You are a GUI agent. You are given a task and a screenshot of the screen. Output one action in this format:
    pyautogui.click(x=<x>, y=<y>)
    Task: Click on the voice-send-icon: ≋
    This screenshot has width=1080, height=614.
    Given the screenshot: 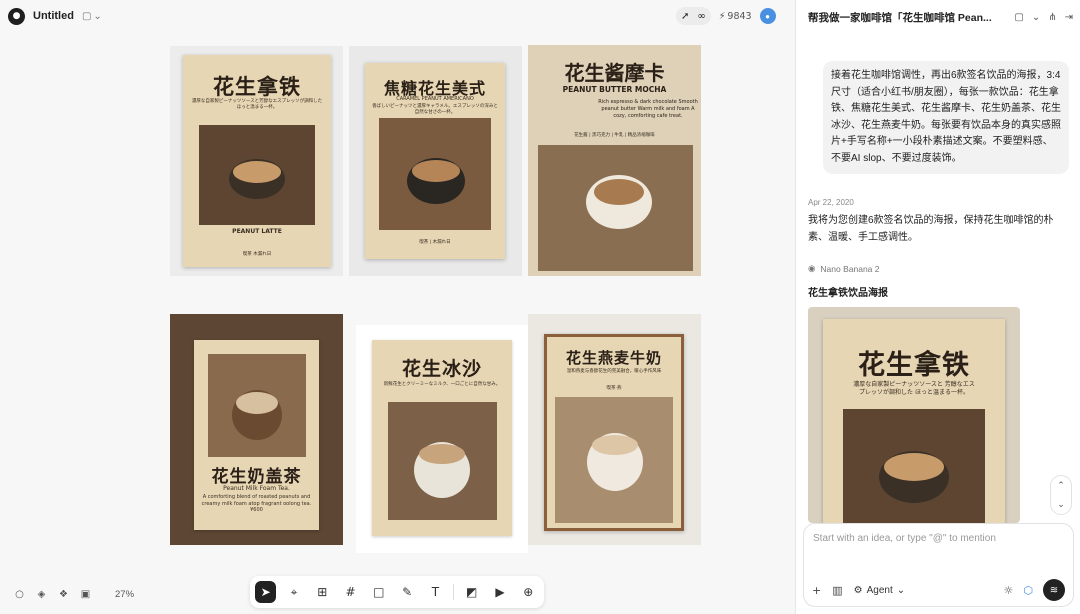 What is the action you would take?
    pyautogui.click(x=1054, y=590)
    